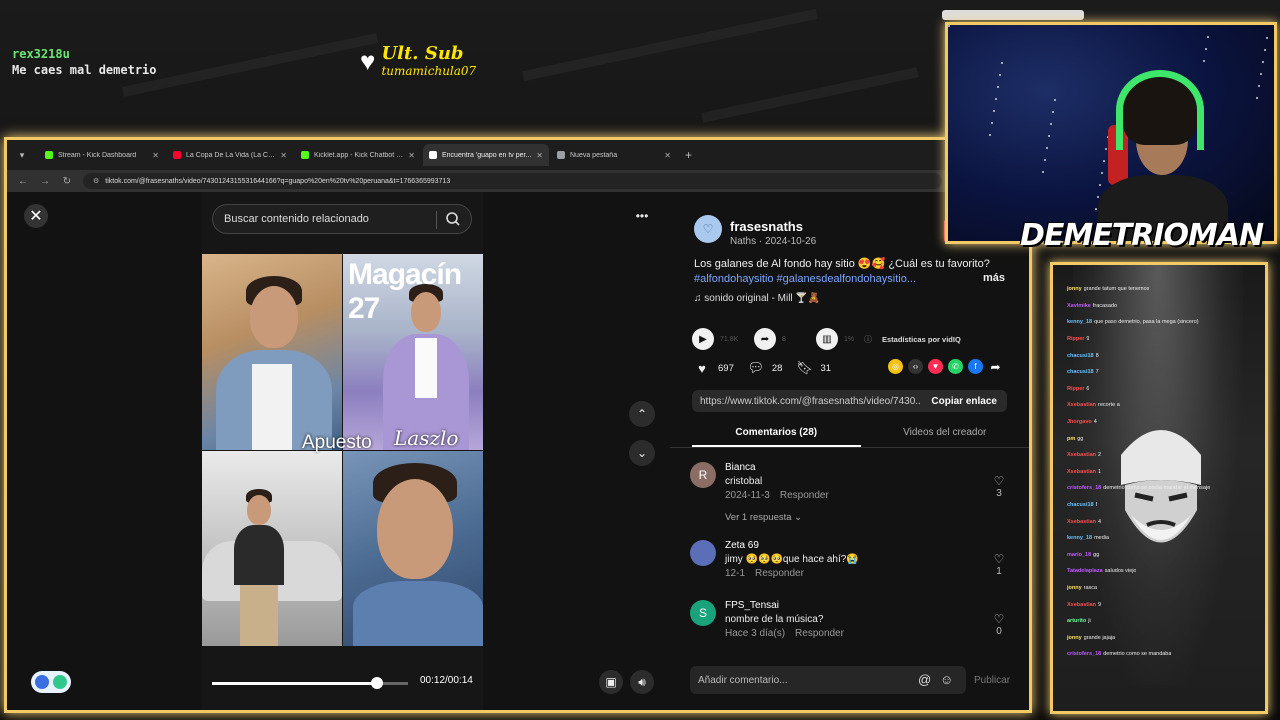 This screenshot has height=720, width=1280. What do you see at coordinates (776, 435) in the screenshot?
I see `tab-comments: Comentarios (28)` at bounding box center [776, 435].